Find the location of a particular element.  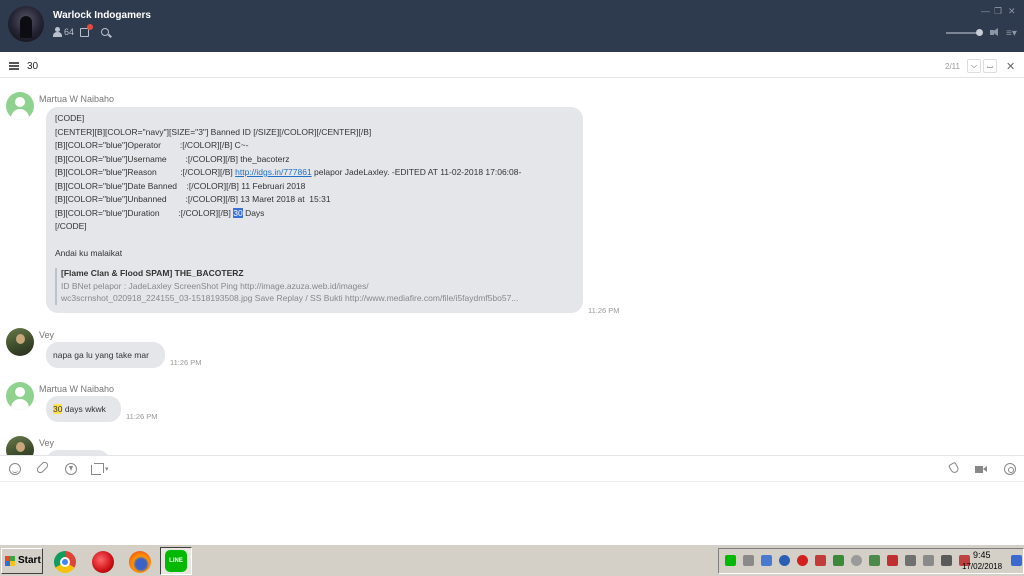

members-button: 64 is located at coordinates (63, 32).